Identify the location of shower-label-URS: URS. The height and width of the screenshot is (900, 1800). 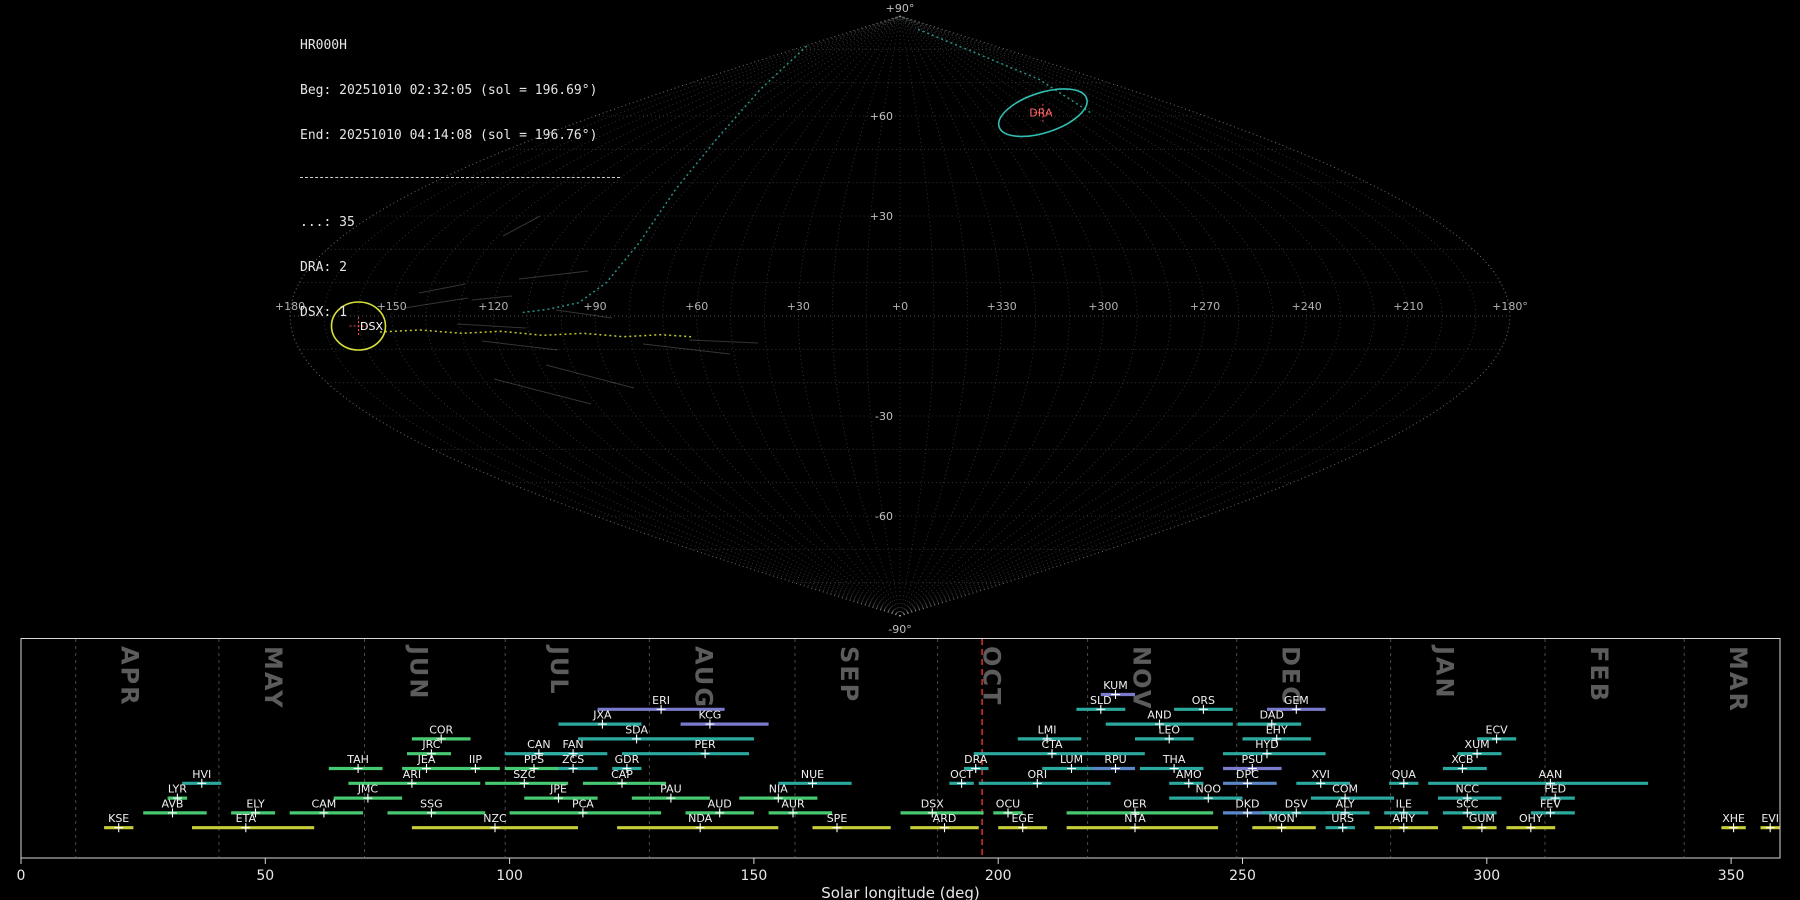
(1342, 818).